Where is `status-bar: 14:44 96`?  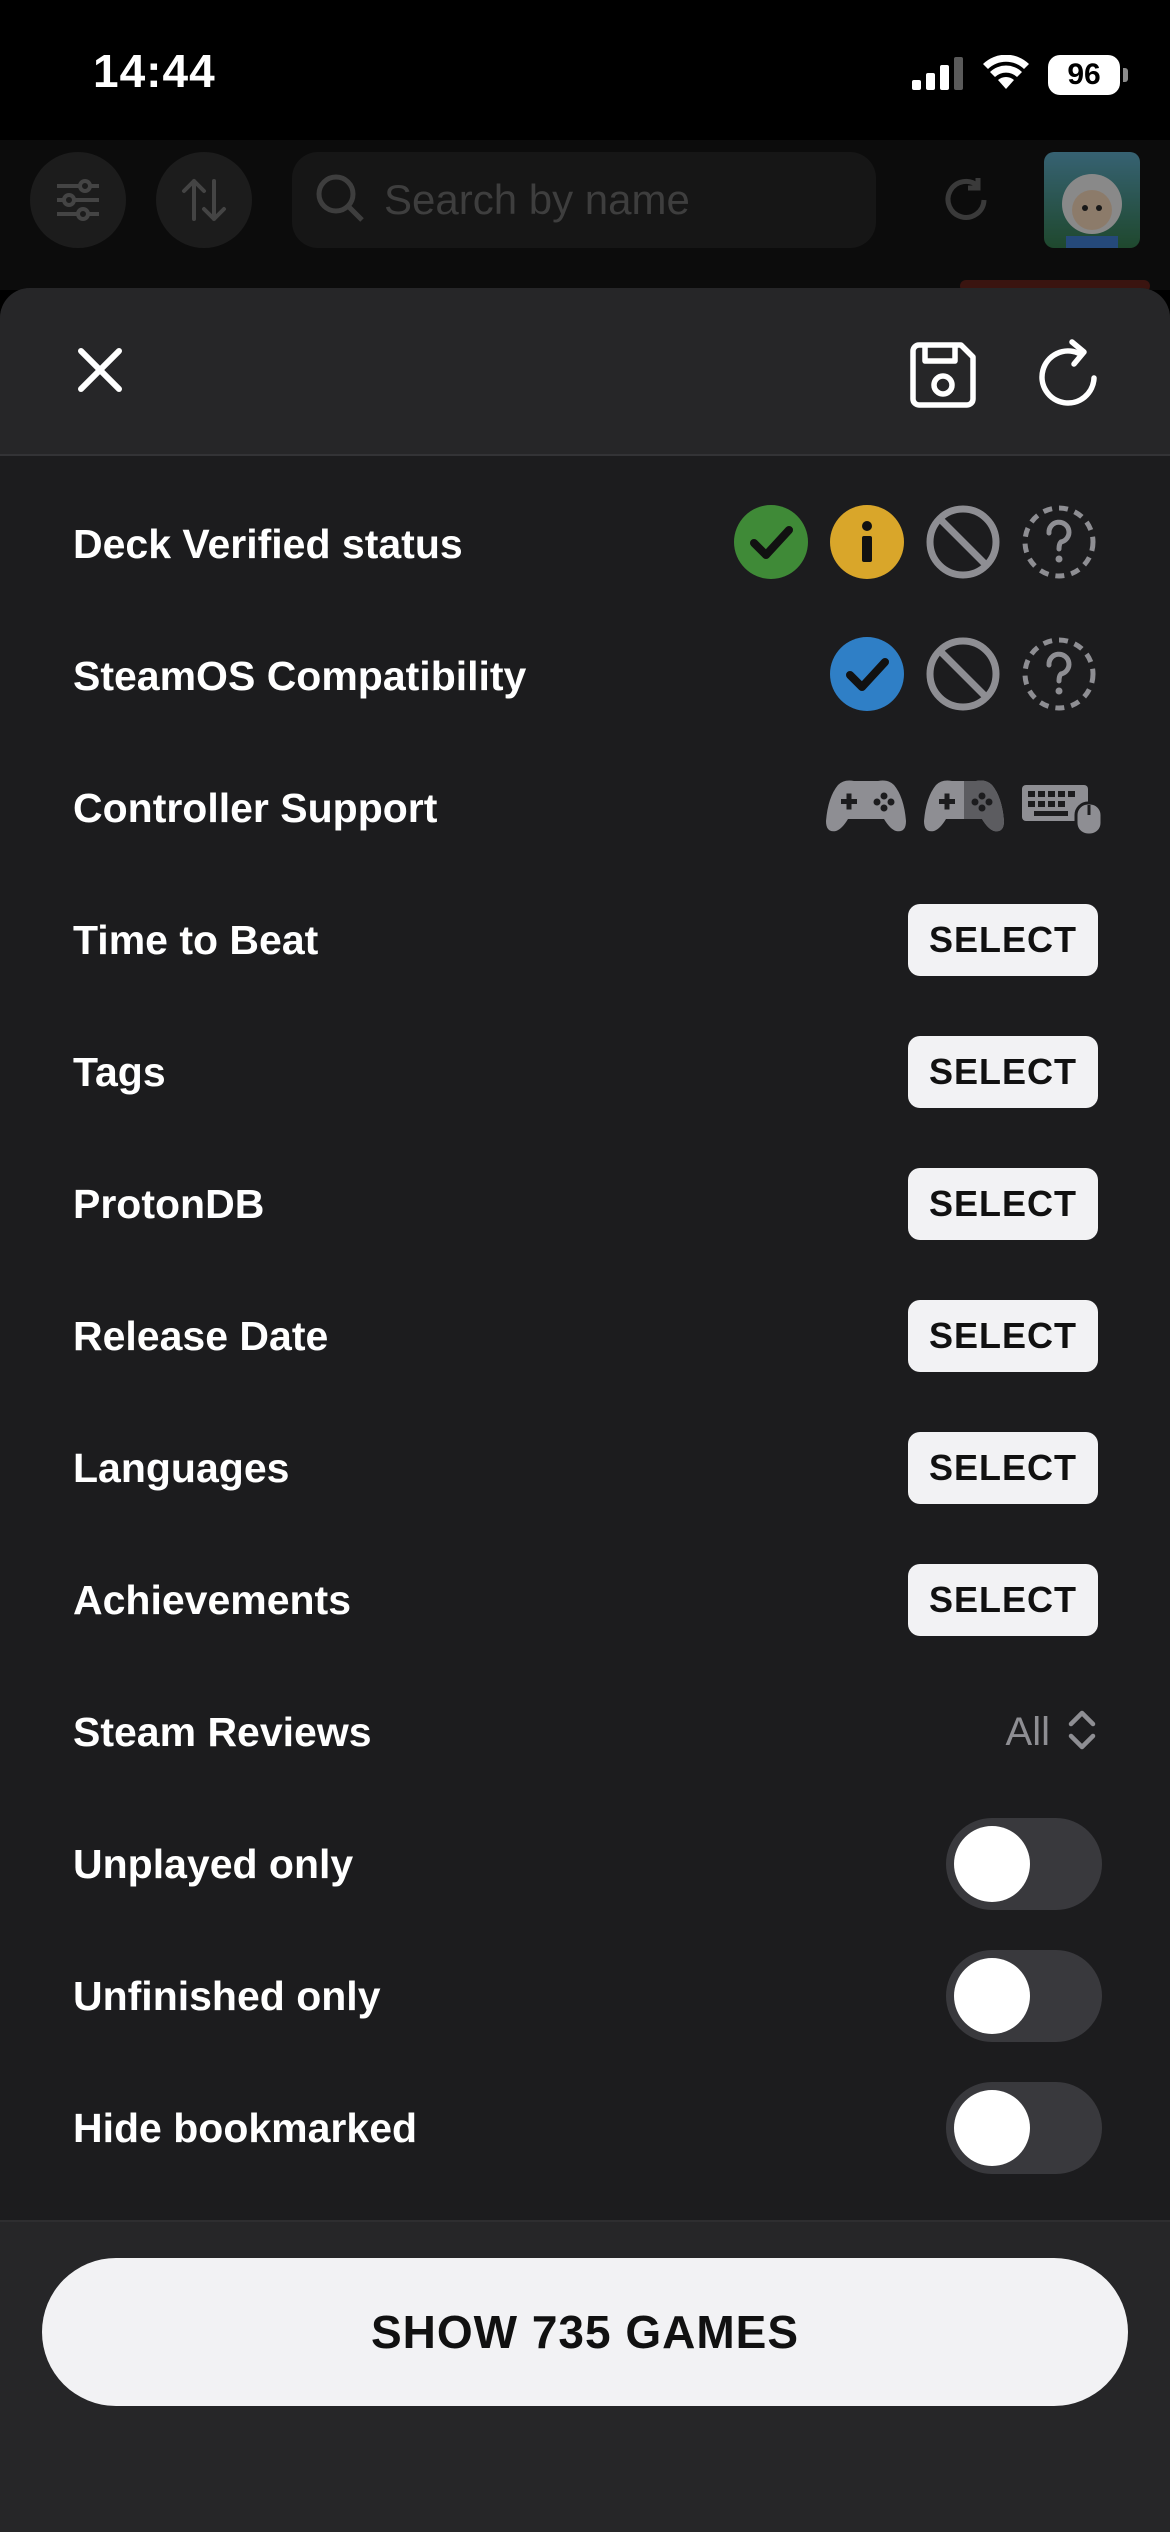 status-bar: 14:44 96 is located at coordinates (585, 70).